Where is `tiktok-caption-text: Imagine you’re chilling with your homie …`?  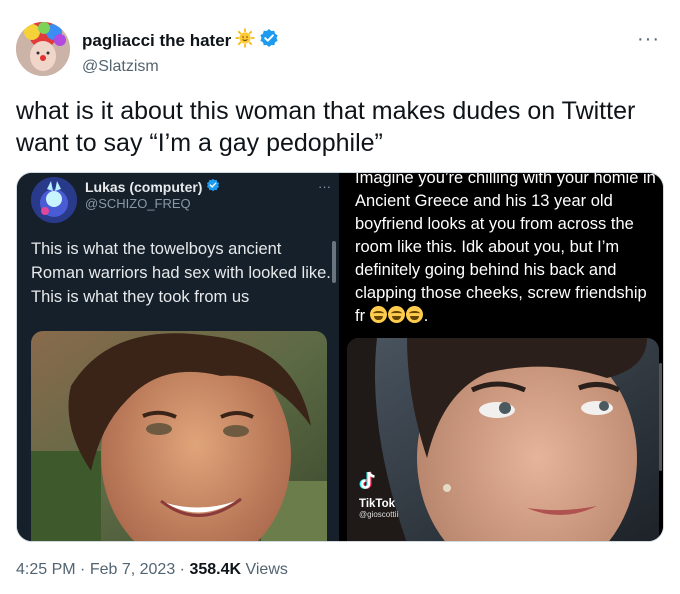
tiktok-caption-text: Imagine you’re chilling with your homie … is located at coordinates (505, 249).